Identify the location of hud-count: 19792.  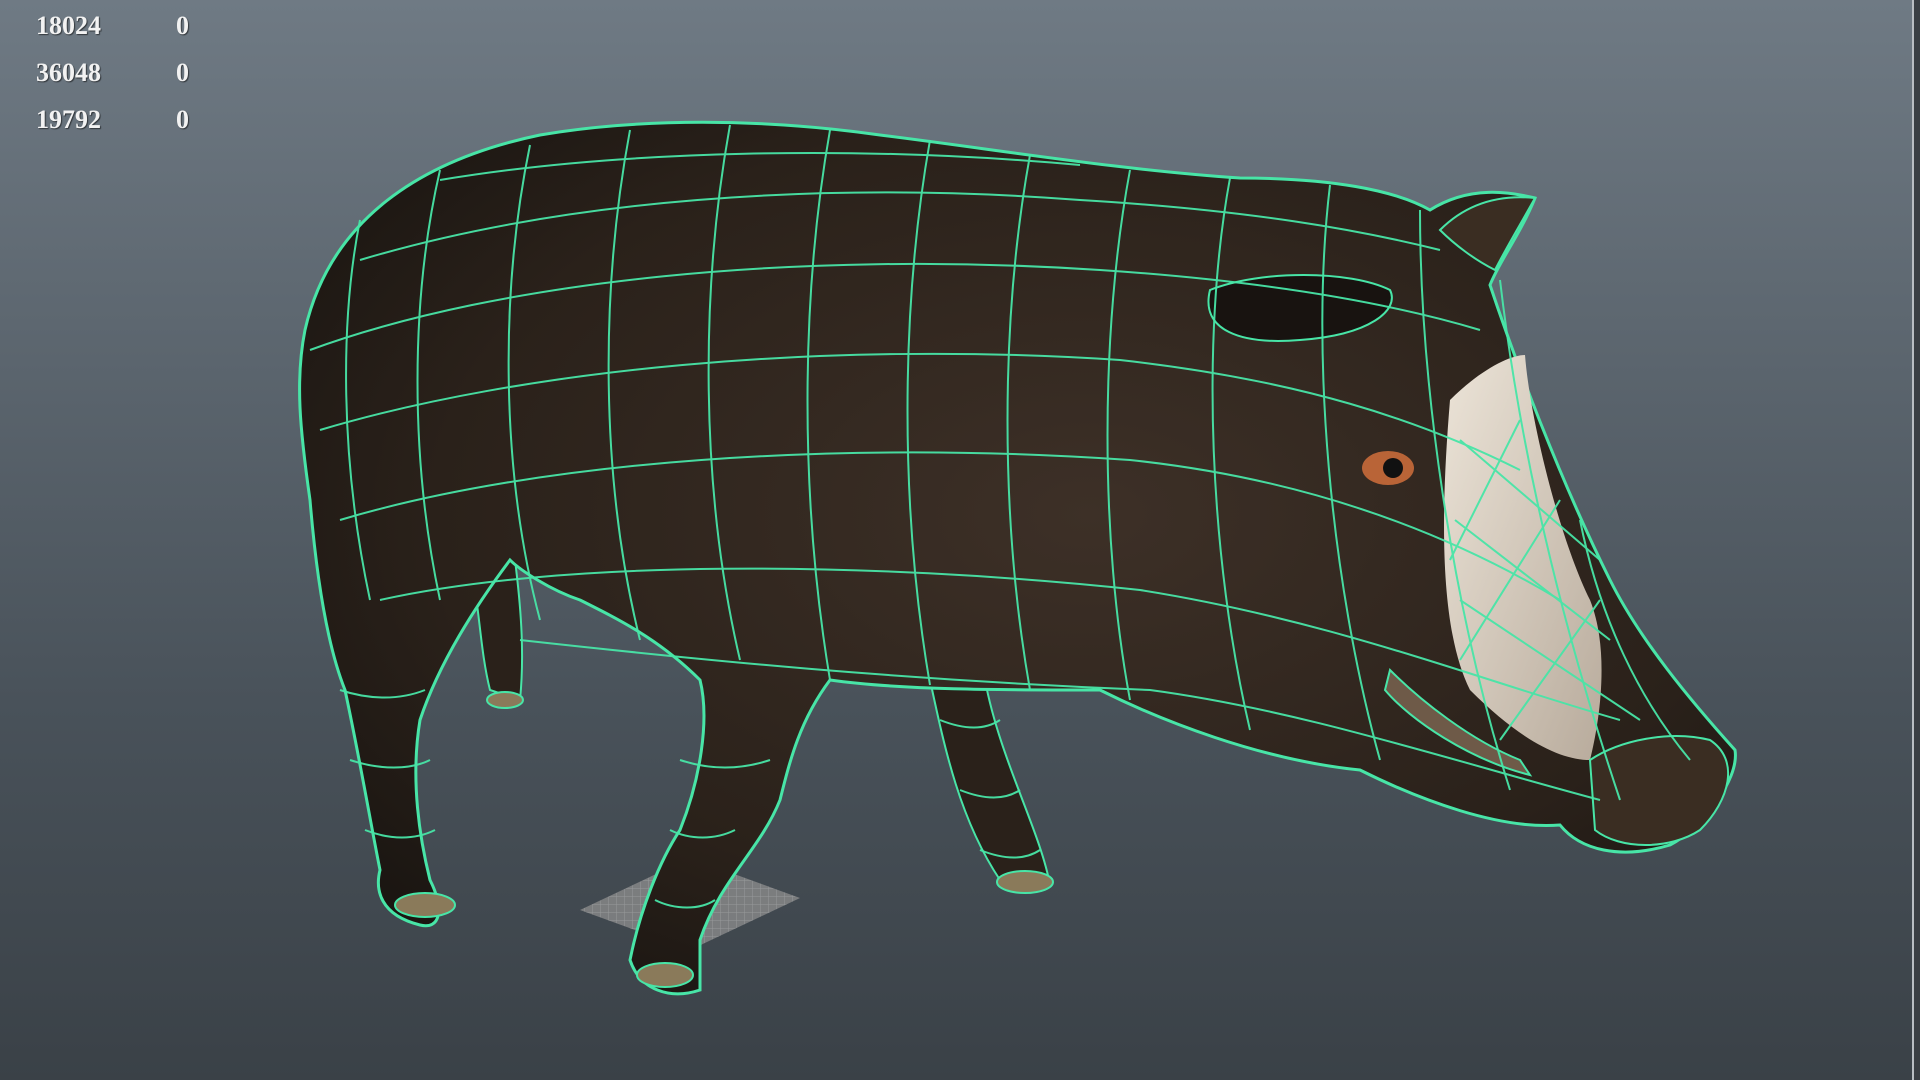
(68, 119).